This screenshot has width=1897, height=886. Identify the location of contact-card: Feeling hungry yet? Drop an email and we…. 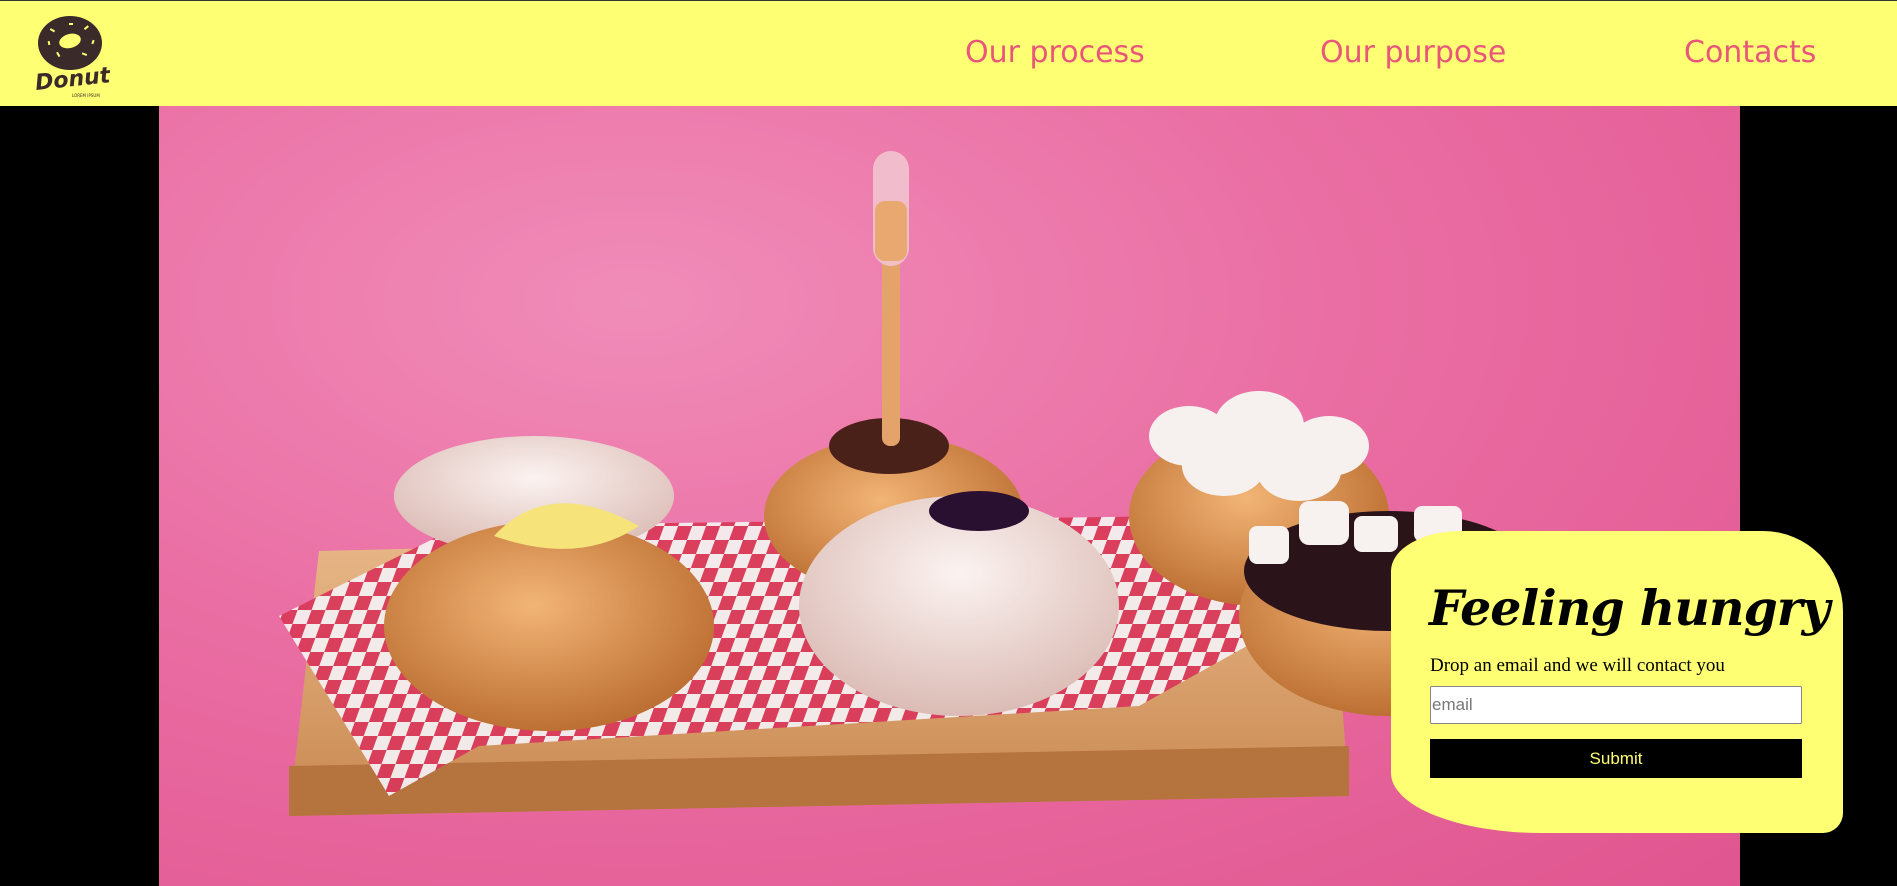
(1644, 682).